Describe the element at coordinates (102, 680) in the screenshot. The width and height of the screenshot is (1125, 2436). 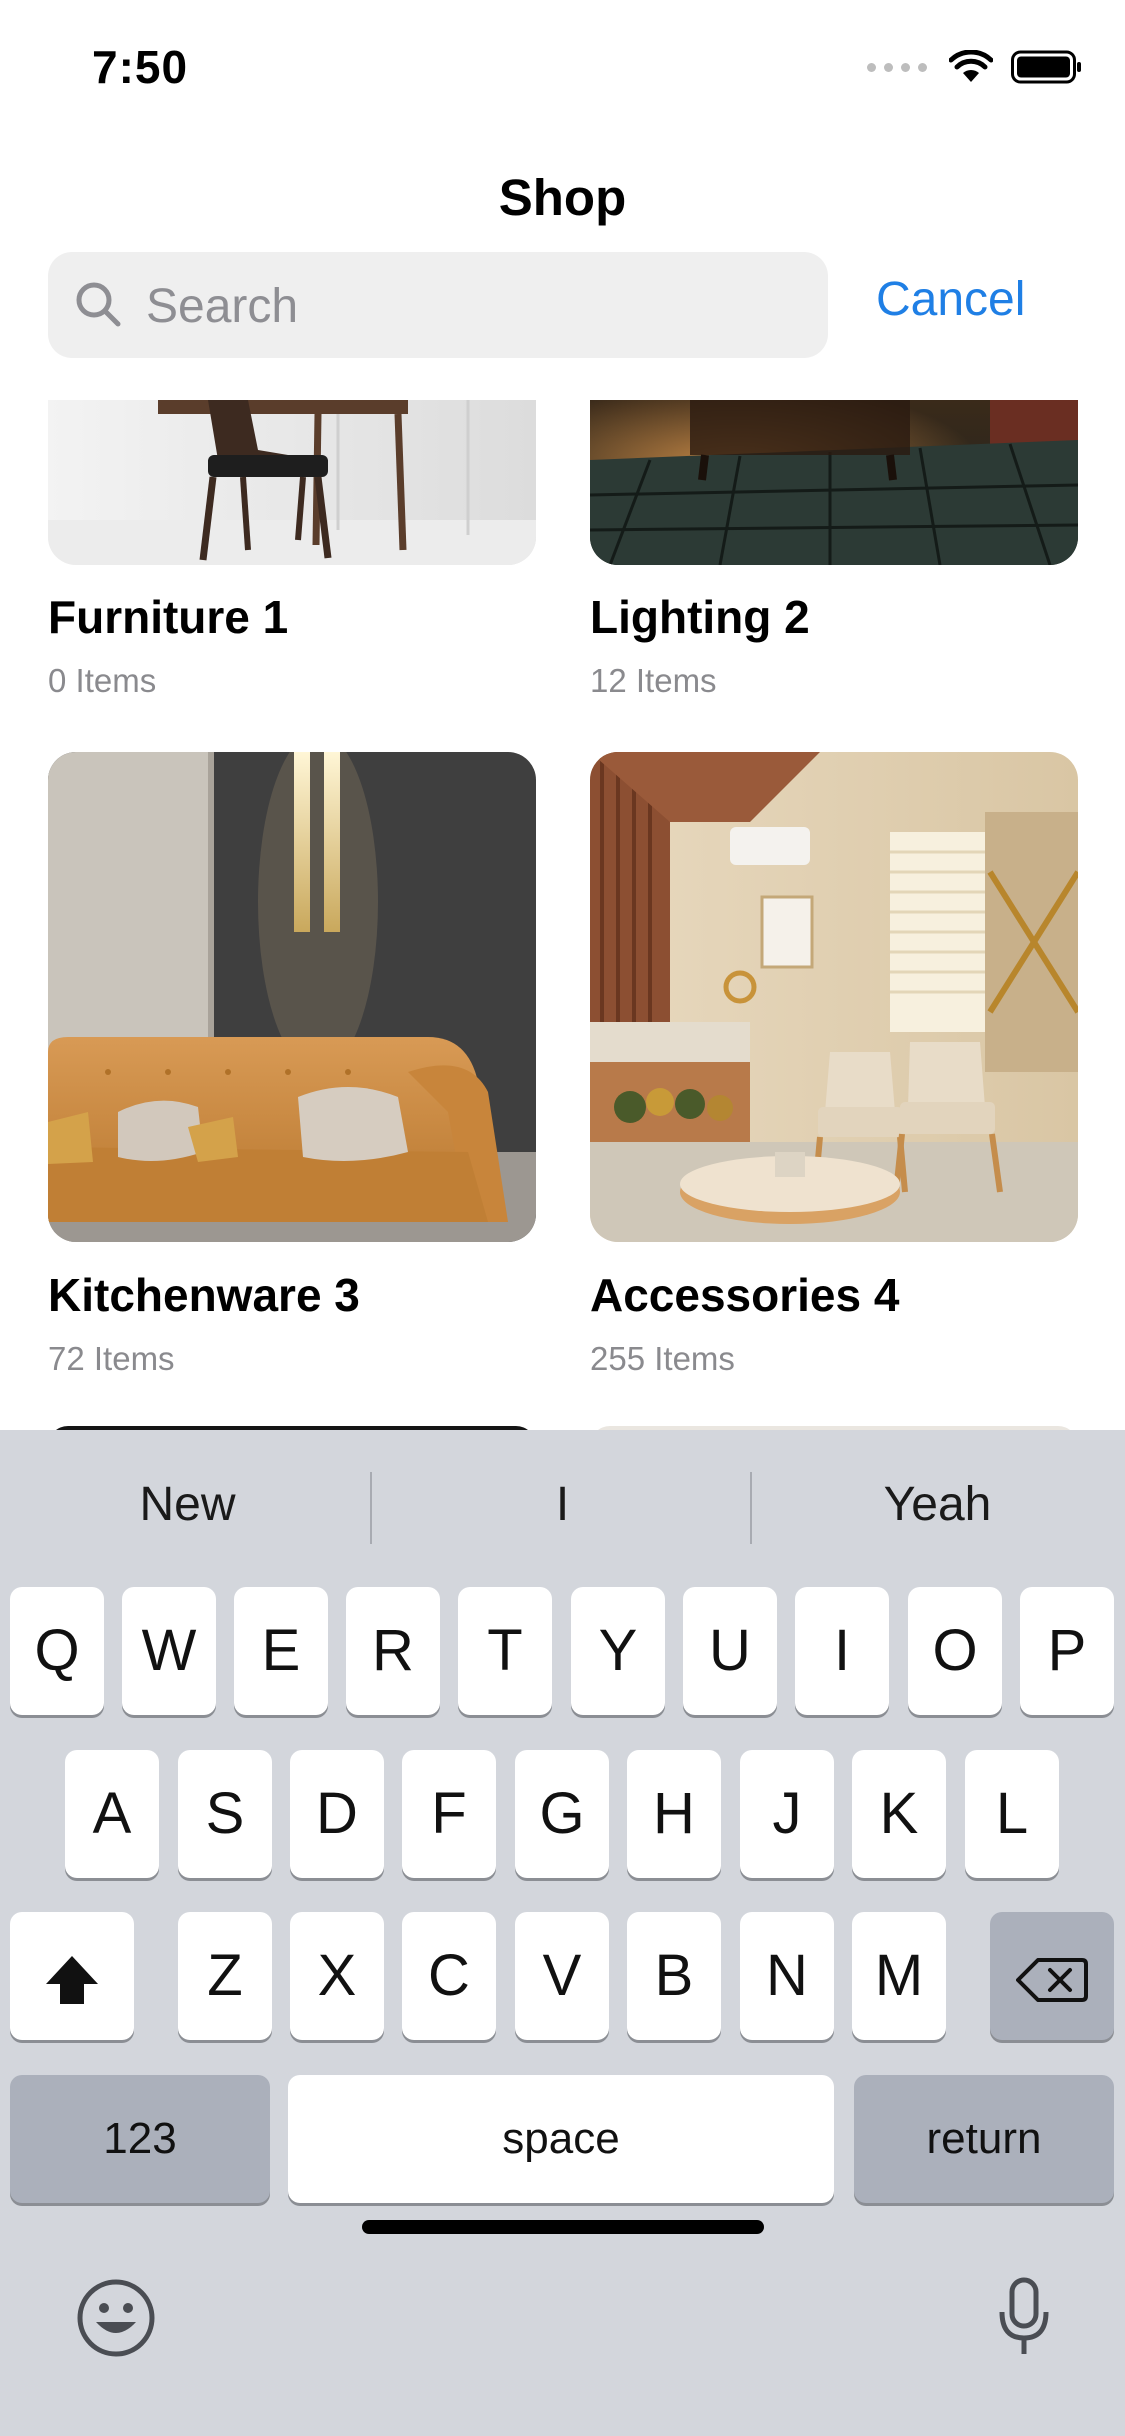
I see `collection-item-count: 0 Items` at that location.